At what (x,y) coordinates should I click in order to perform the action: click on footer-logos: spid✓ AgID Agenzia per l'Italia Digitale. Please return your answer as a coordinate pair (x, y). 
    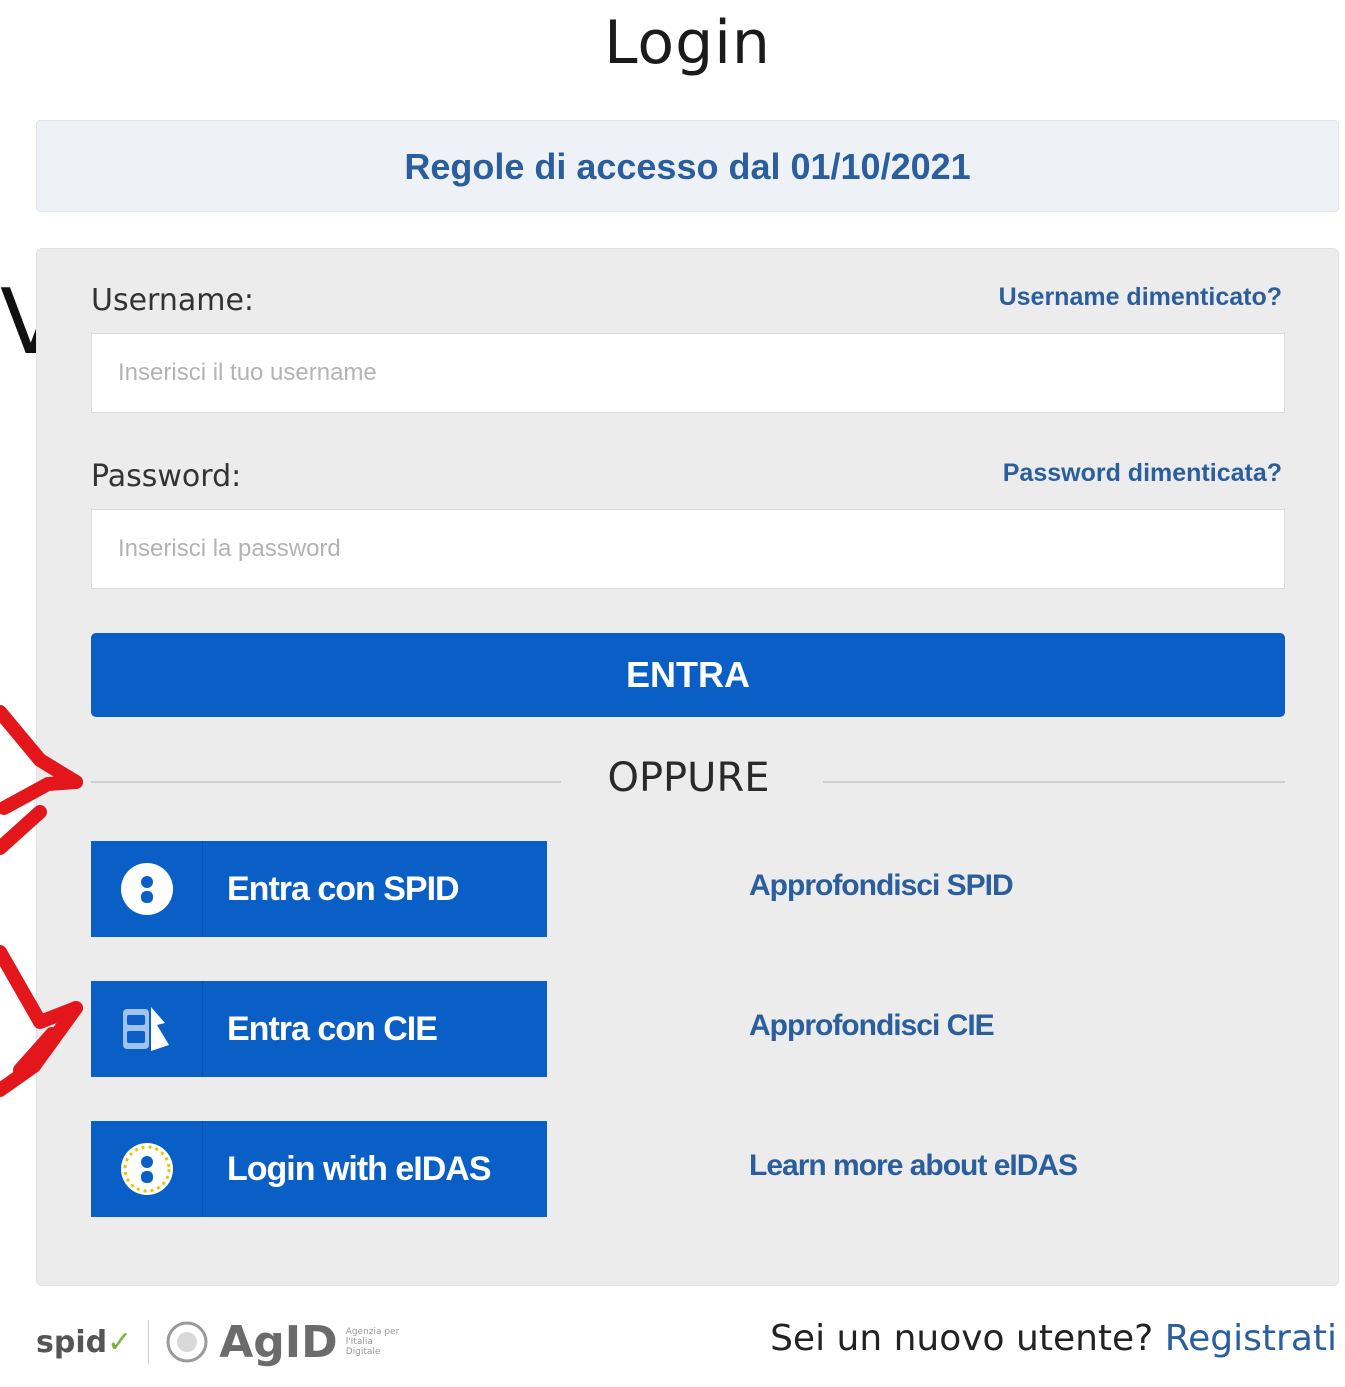
    Looking at the image, I should click on (220, 1342).